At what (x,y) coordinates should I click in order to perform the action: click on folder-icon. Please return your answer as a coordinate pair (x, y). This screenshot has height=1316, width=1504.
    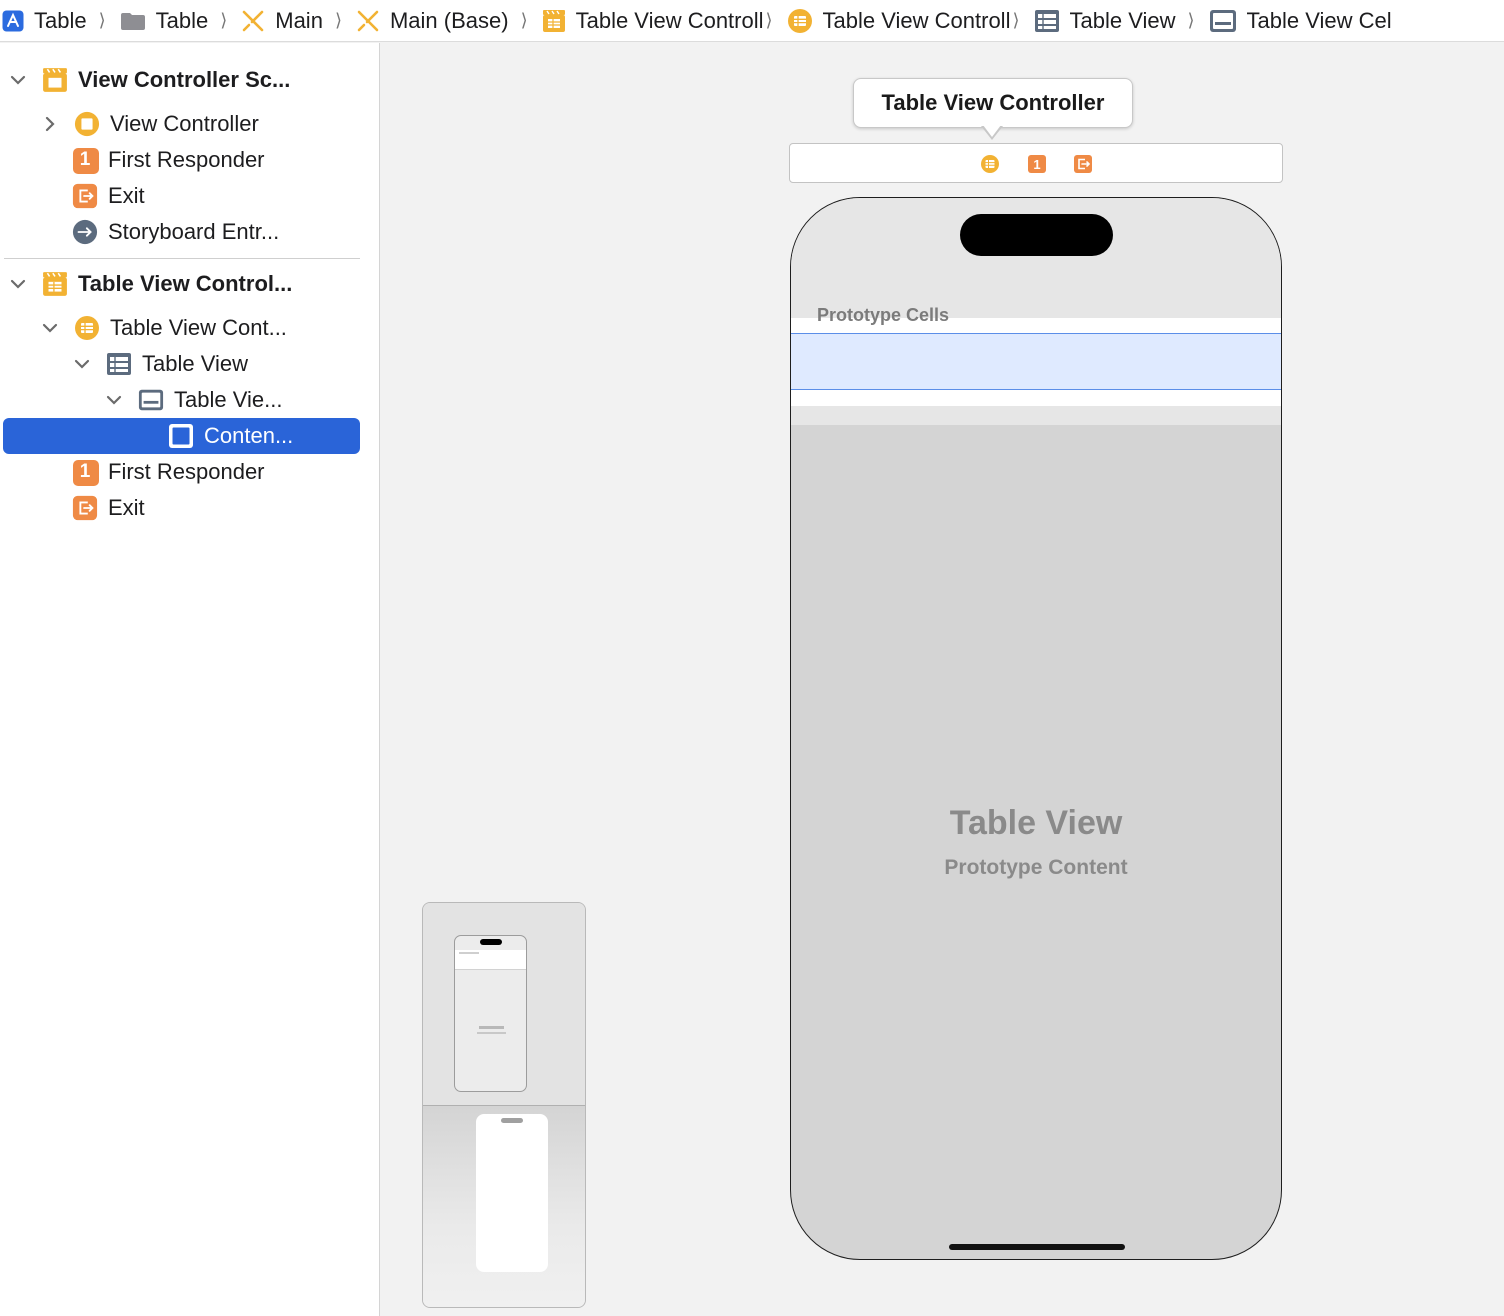
    Looking at the image, I should click on (133, 21).